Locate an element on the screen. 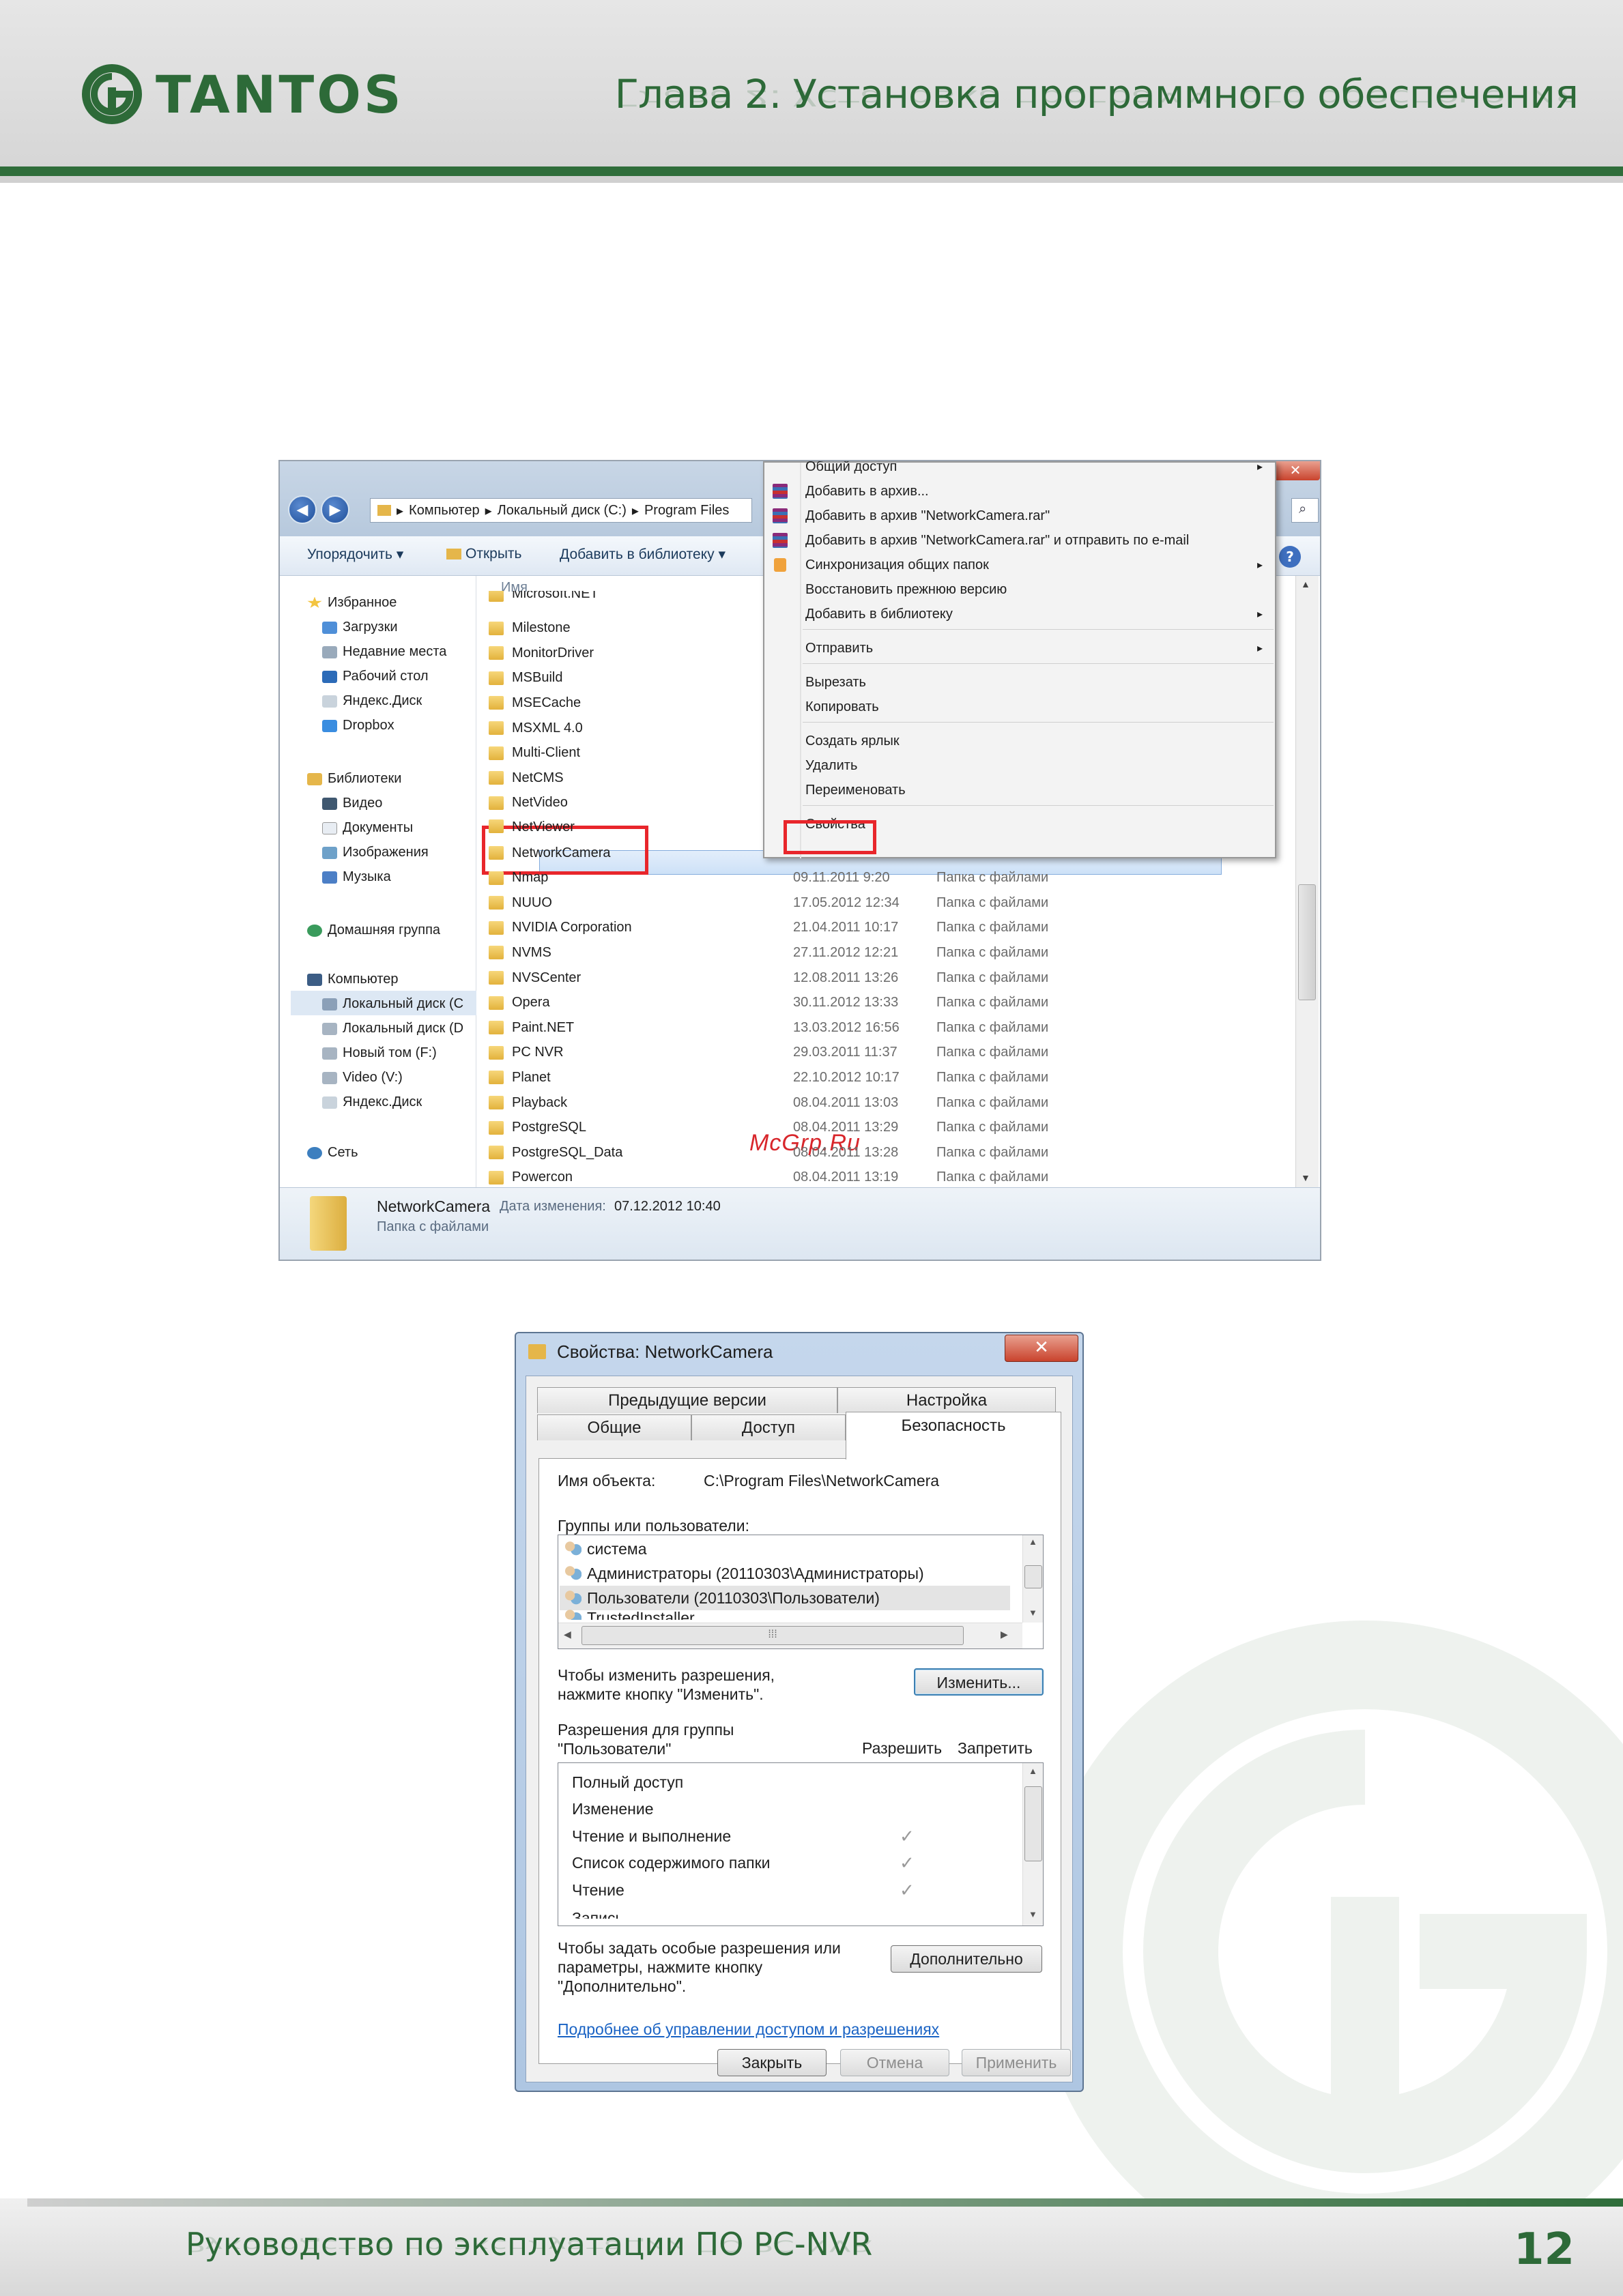 The height and width of the screenshot is (2296, 1623). open-button: Открыть is located at coordinates (483, 554).